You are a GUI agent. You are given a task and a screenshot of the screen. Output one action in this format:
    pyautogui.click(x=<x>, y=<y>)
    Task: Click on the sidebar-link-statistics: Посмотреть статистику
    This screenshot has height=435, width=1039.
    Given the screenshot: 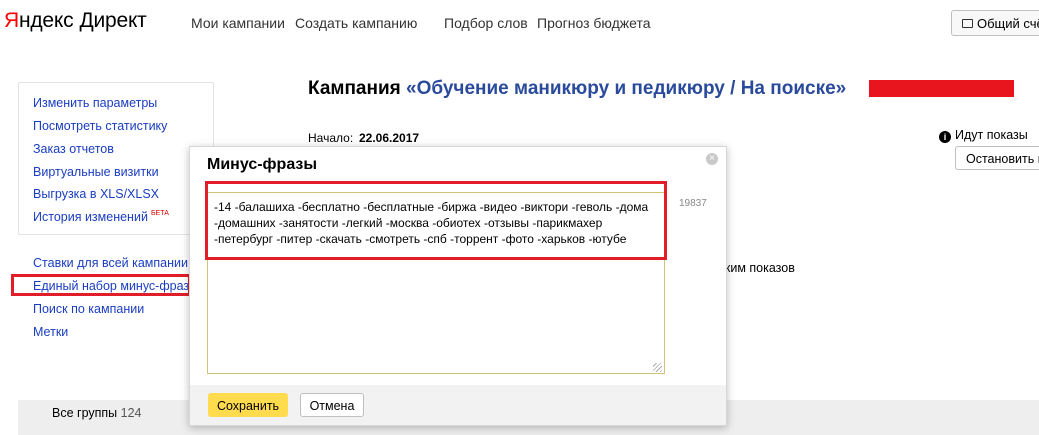 What is the action you would take?
    pyautogui.click(x=100, y=126)
    